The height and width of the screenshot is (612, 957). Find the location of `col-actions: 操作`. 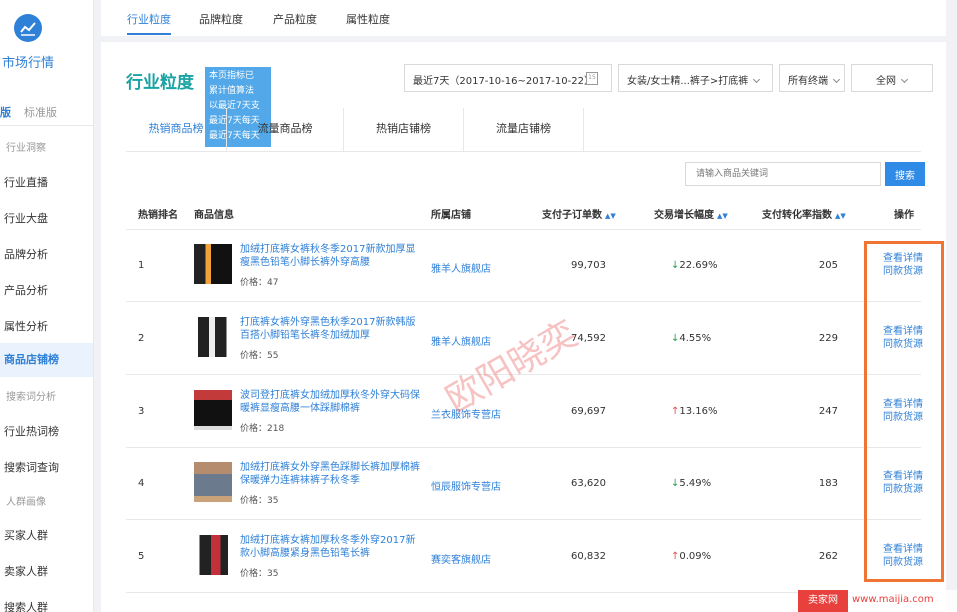

col-actions: 操作 is located at coordinates (904, 215).